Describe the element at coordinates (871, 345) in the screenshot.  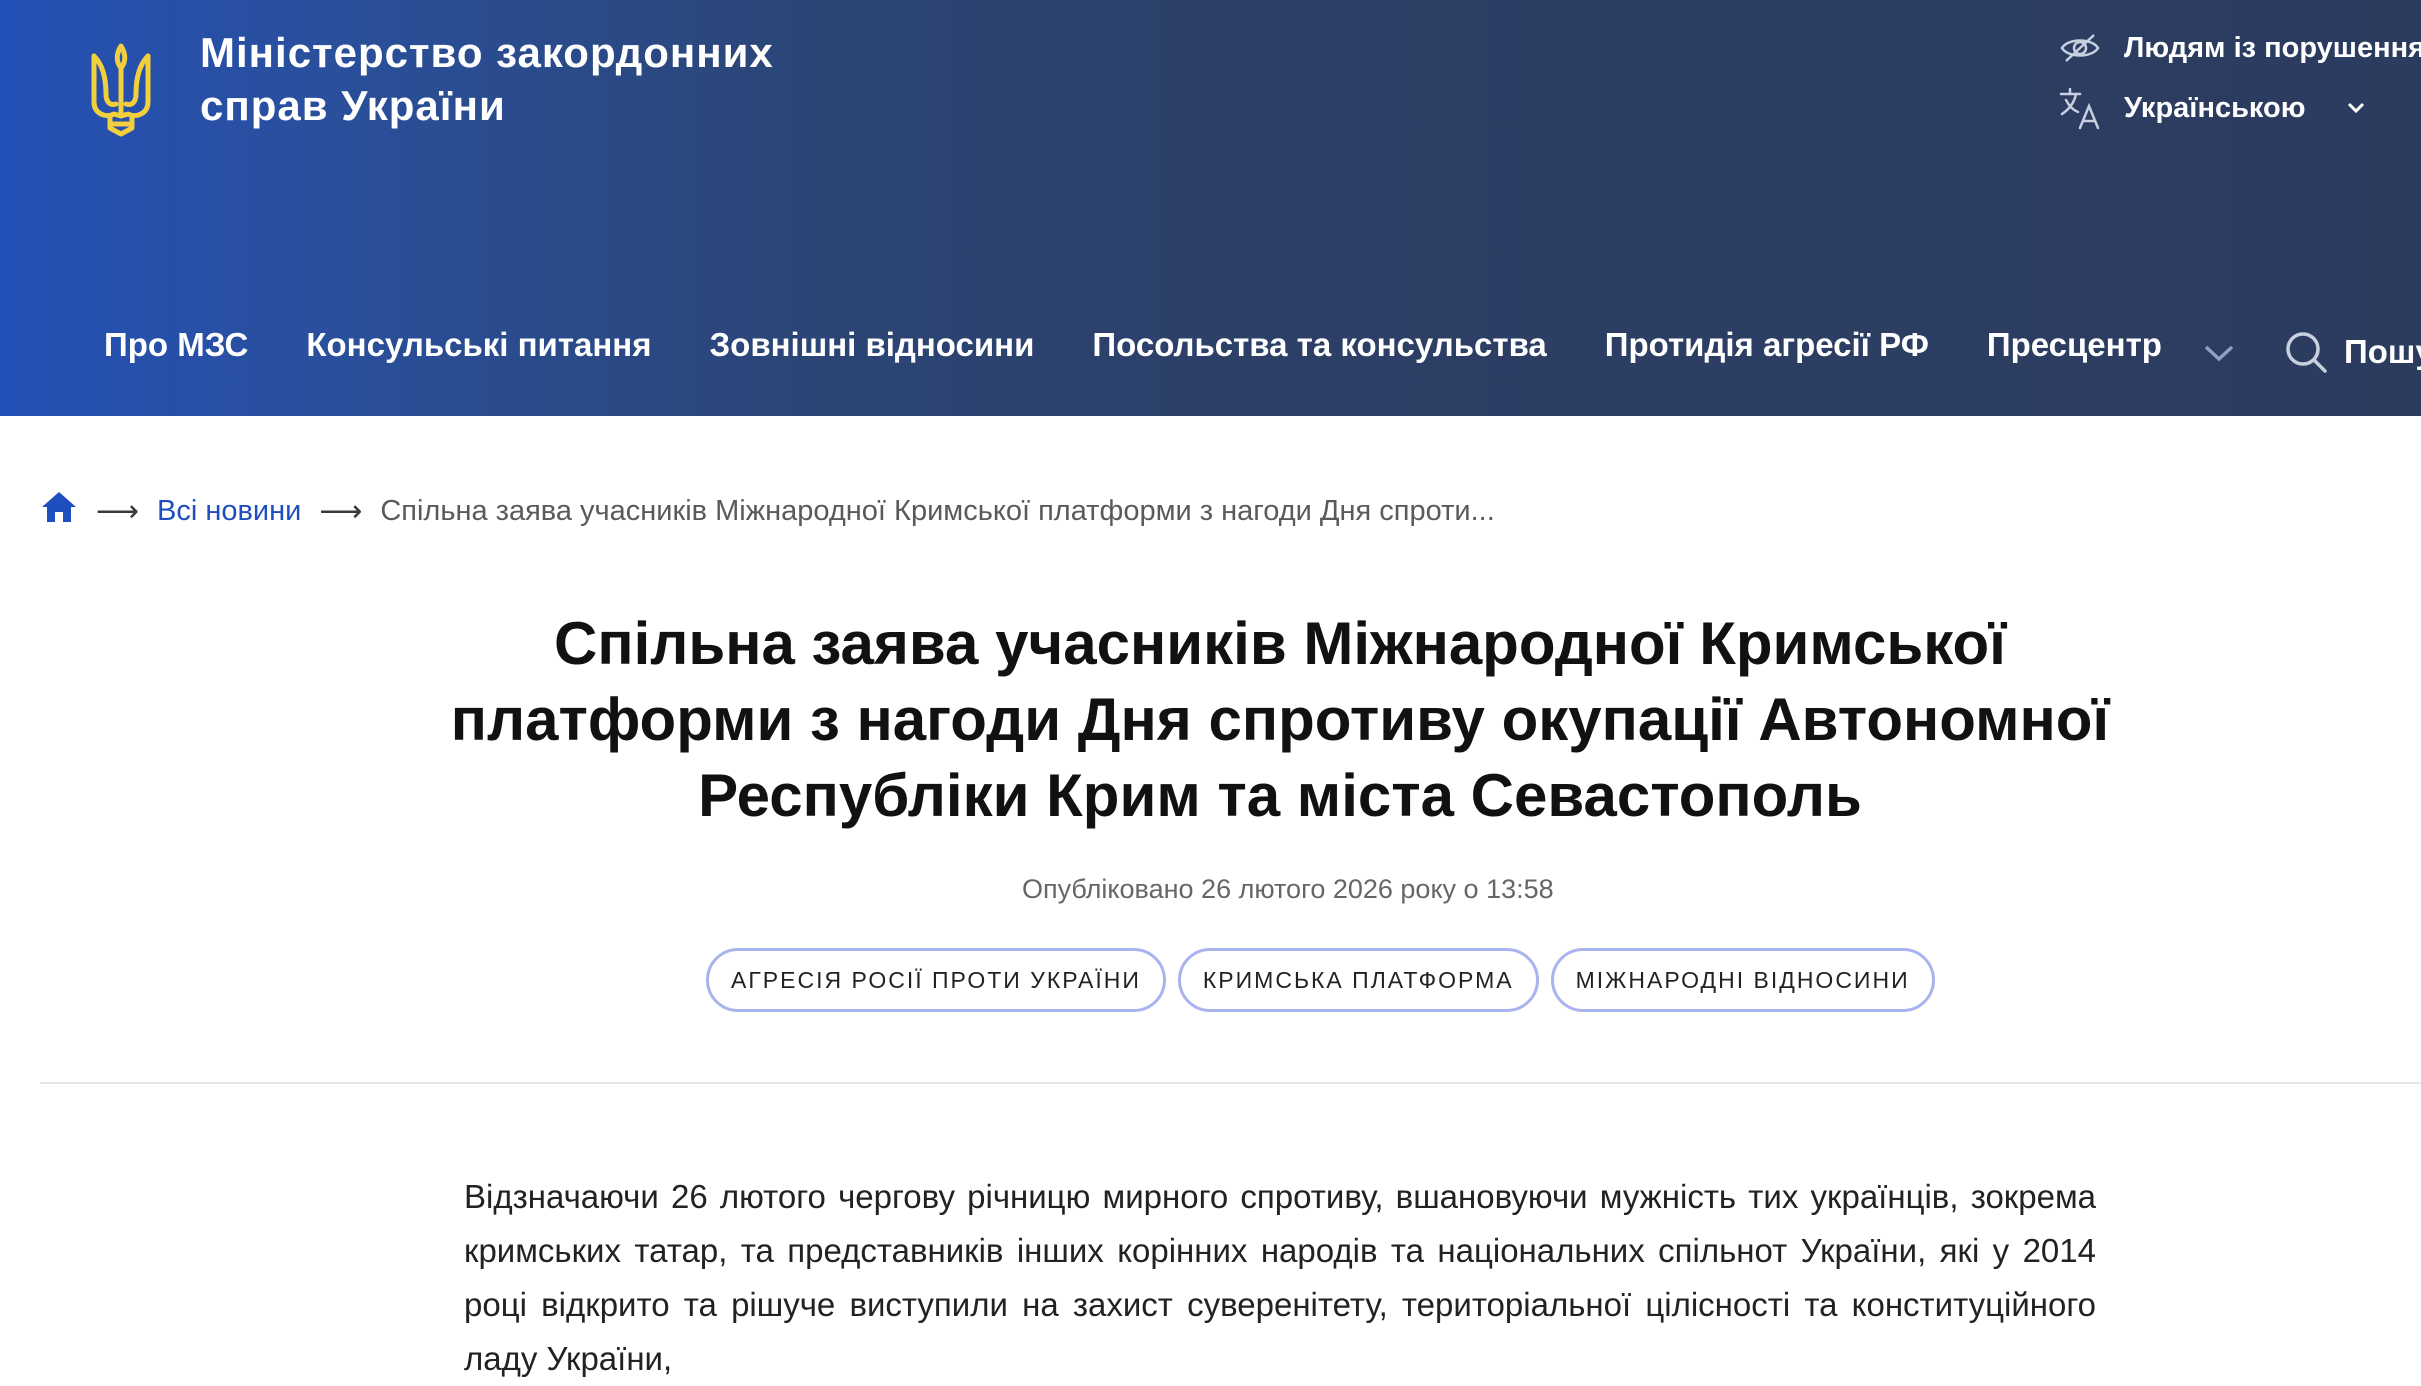
I see `nav-item-foreign-relations: Зовнішні відносини` at that location.